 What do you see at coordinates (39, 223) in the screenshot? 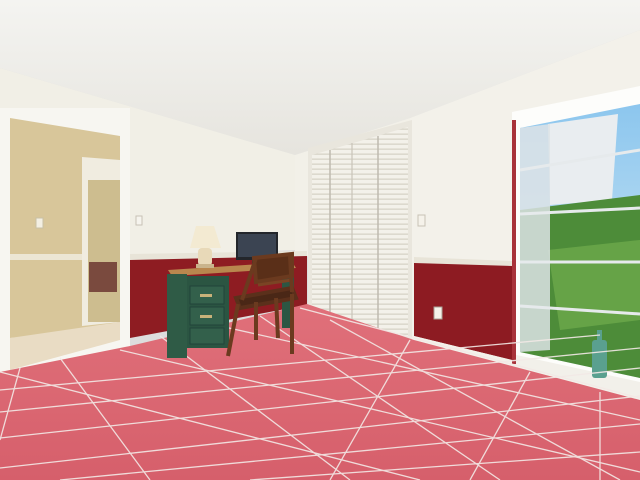
I see `light-switch-hall` at bounding box center [39, 223].